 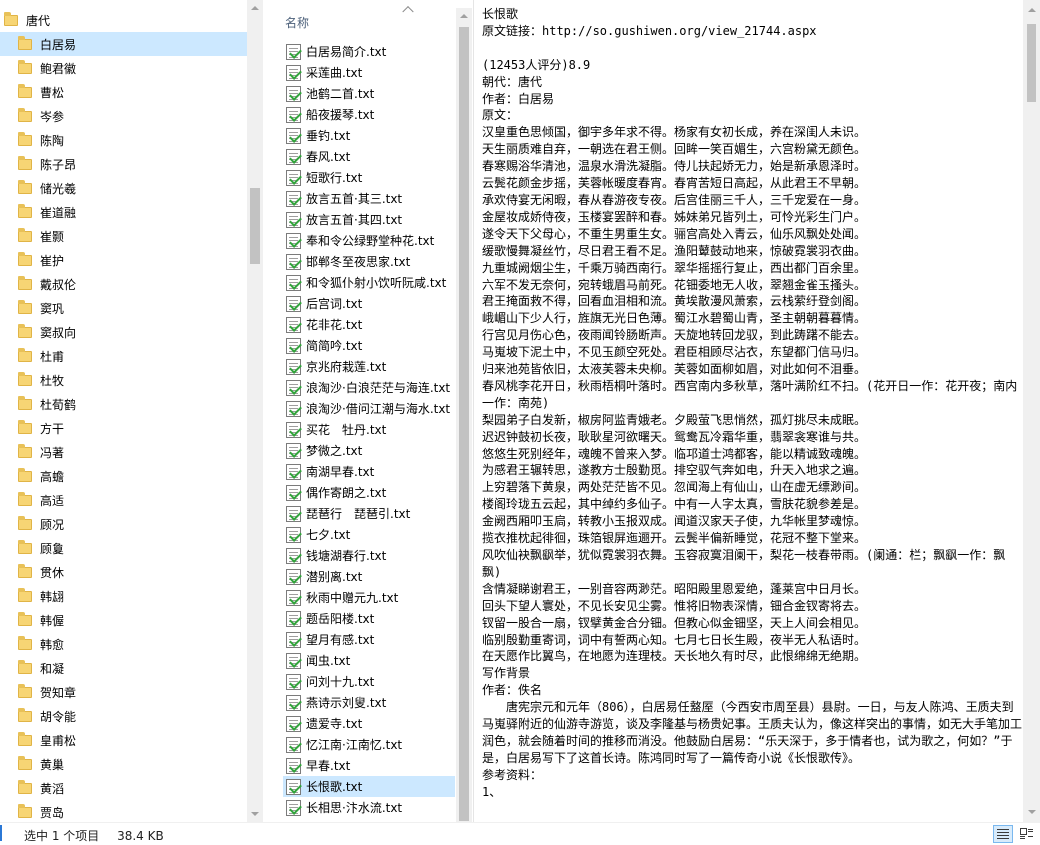 I want to click on file-item: 七夕.txt, so click(x=369, y=534).